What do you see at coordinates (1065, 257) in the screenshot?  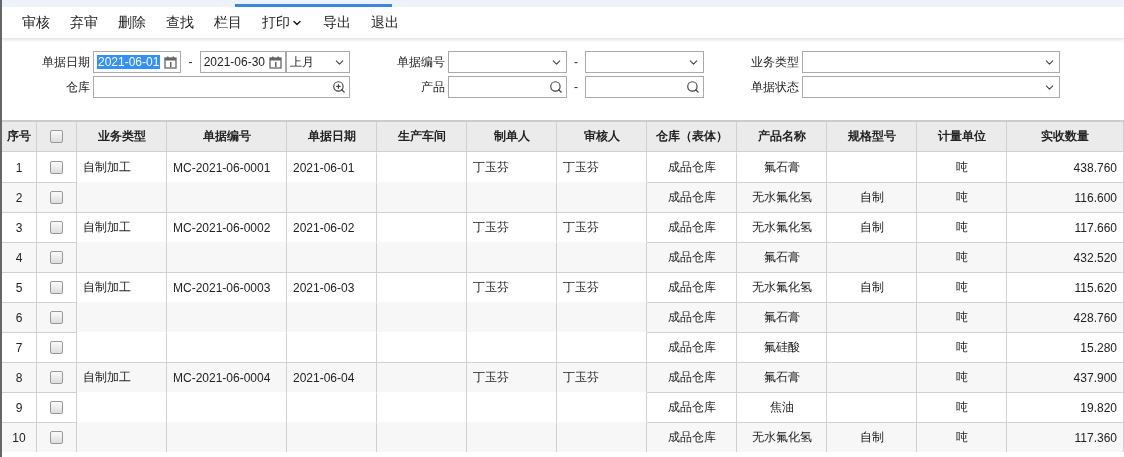 I see `quantity-cell: 432.520` at bounding box center [1065, 257].